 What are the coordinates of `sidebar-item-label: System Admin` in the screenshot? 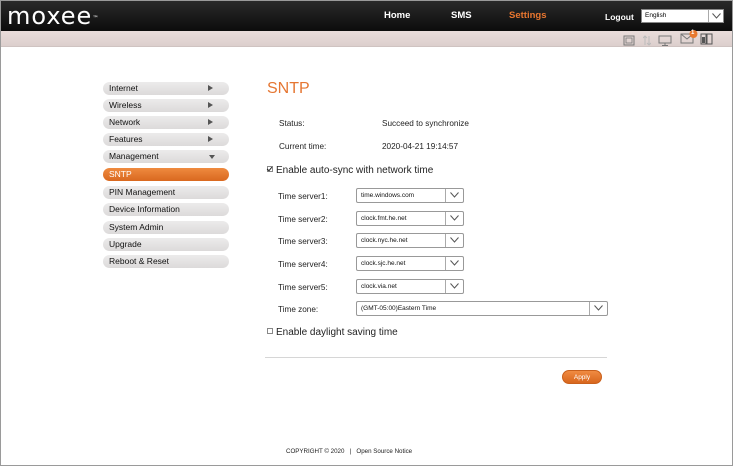 It's located at (136, 227).